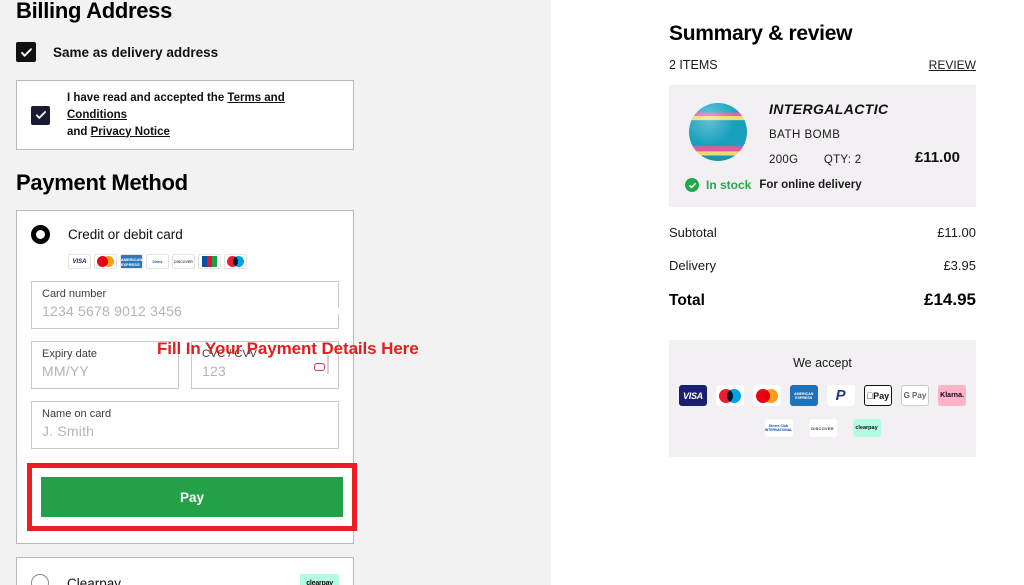 The width and height of the screenshot is (1024, 585). Describe the element at coordinates (692, 265) in the screenshot. I see `delivery-label: Delivery` at that location.